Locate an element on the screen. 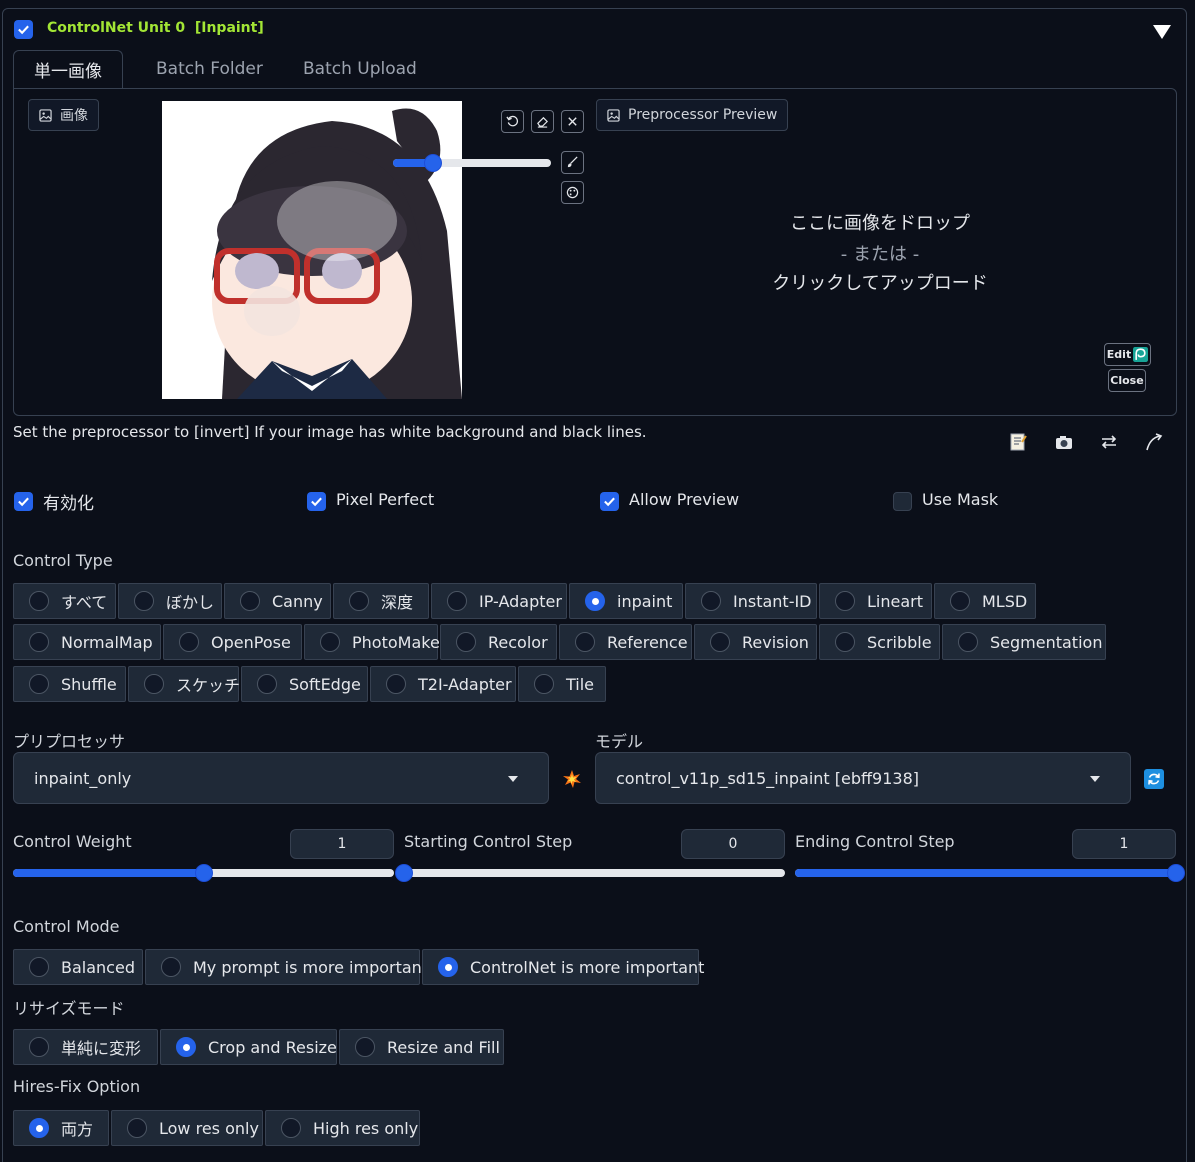 The width and height of the screenshot is (1195, 1162). pixel-perfect-checkbox is located at coordinates (316, 501).